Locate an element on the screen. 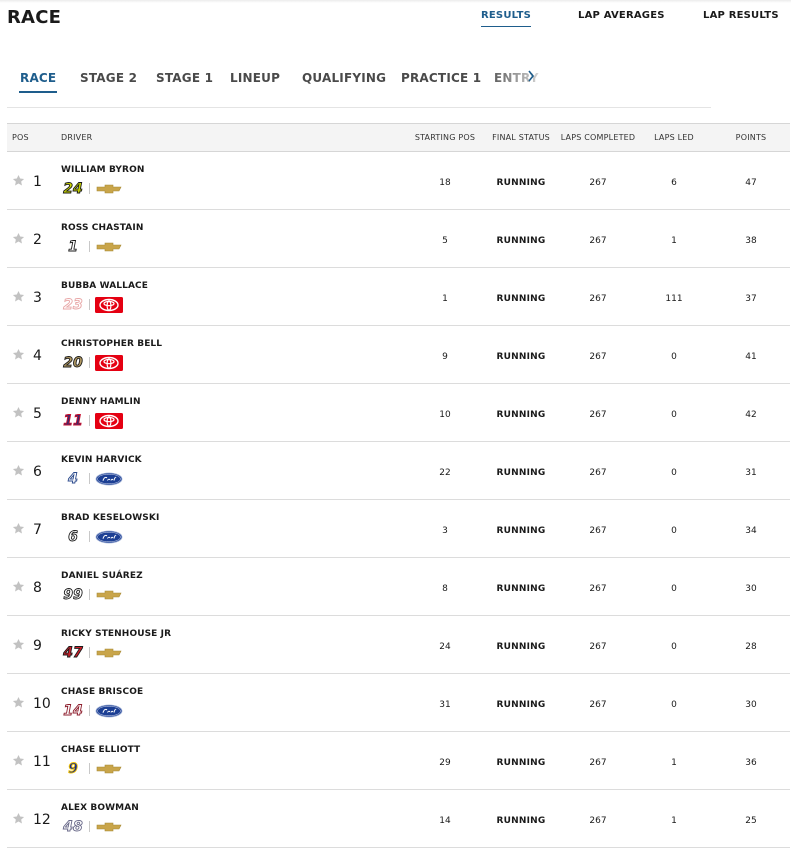 The height and width of the screenshot is (848, 791). driver-name-link: DENNY HAMLIN is located at coordinates (101, 402).